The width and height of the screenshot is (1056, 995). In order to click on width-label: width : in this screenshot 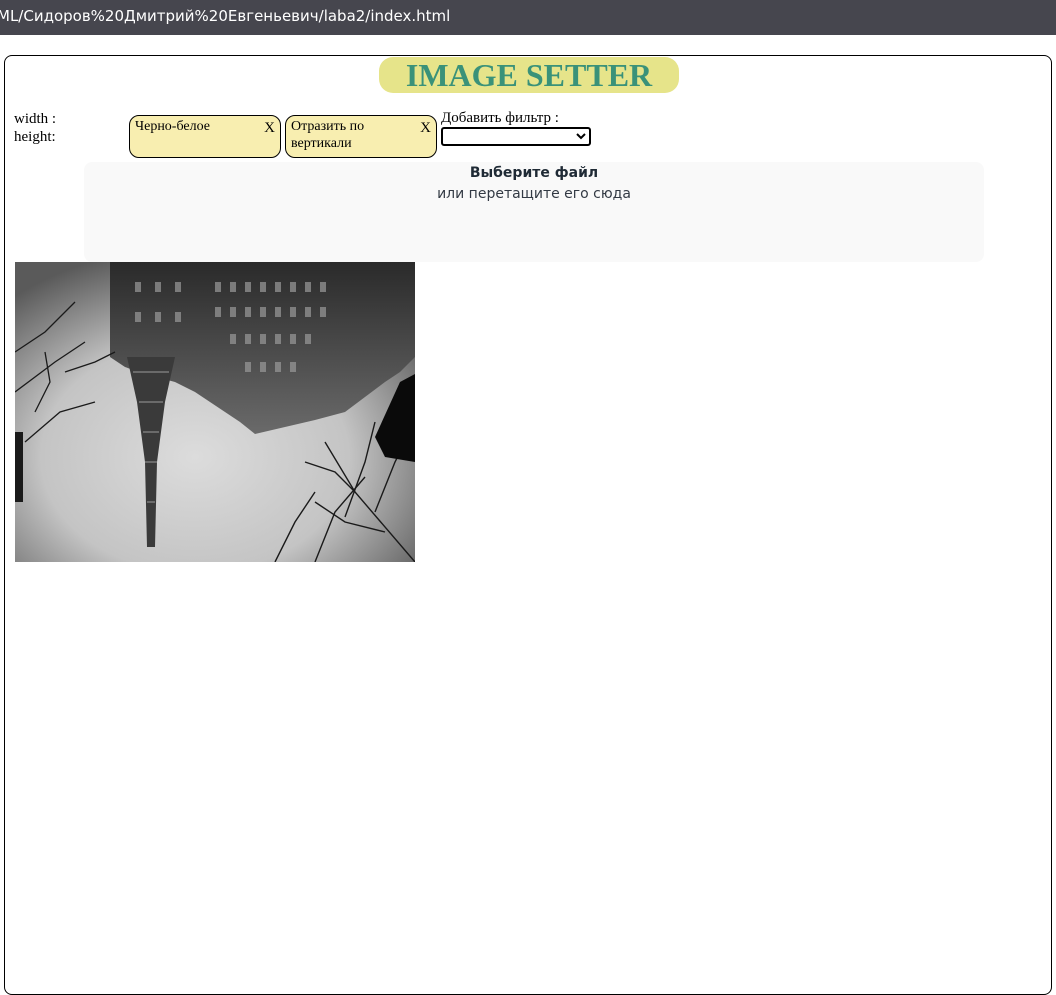, I will do `click(35, 119)`.